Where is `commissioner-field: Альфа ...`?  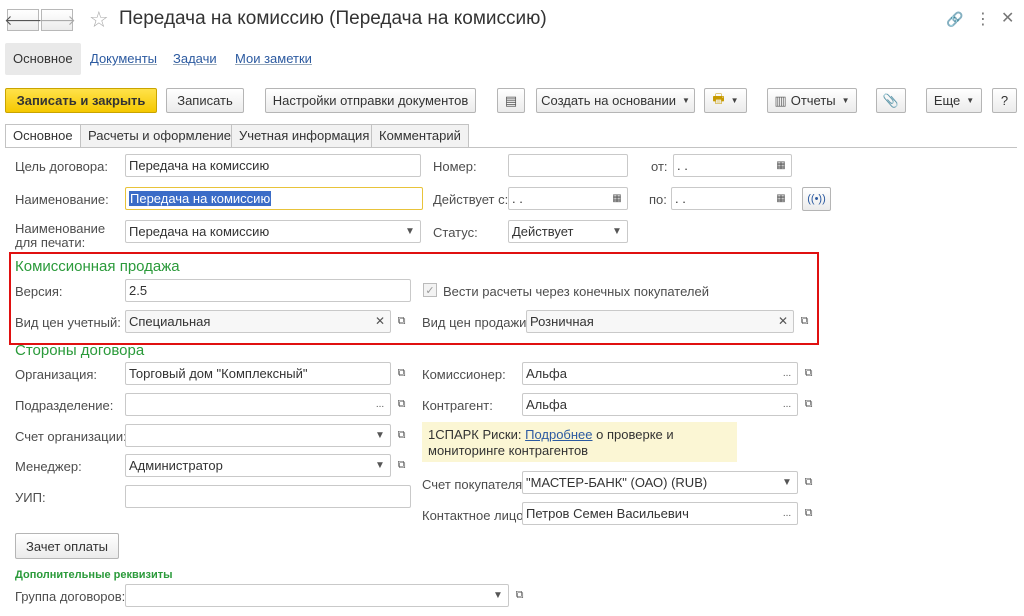
commissioner-field: Альфа ... is located at coordinates (660, 373).